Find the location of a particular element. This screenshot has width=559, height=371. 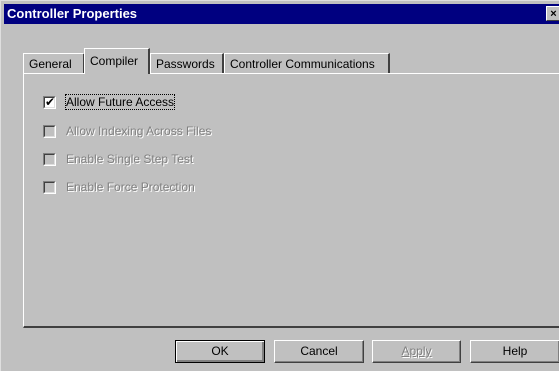

tab-compiler: Compiler is located at coordinates (117, 61).